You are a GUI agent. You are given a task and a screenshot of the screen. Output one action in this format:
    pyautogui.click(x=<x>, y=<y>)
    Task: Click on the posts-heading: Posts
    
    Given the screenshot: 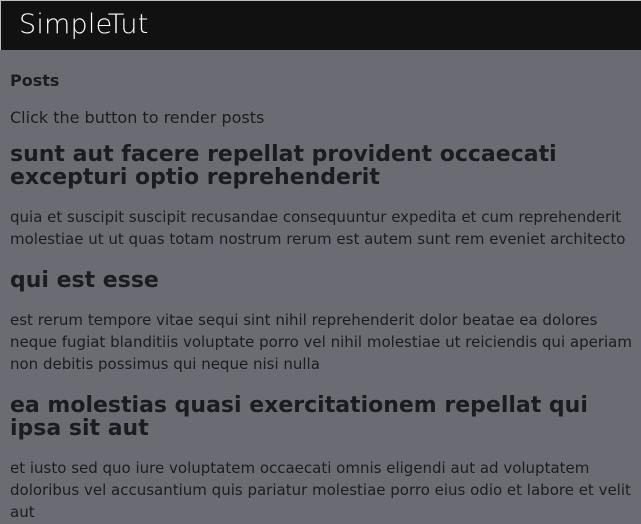 What is the action you would take?
    pyautogui.click(x=35, y=80)
    